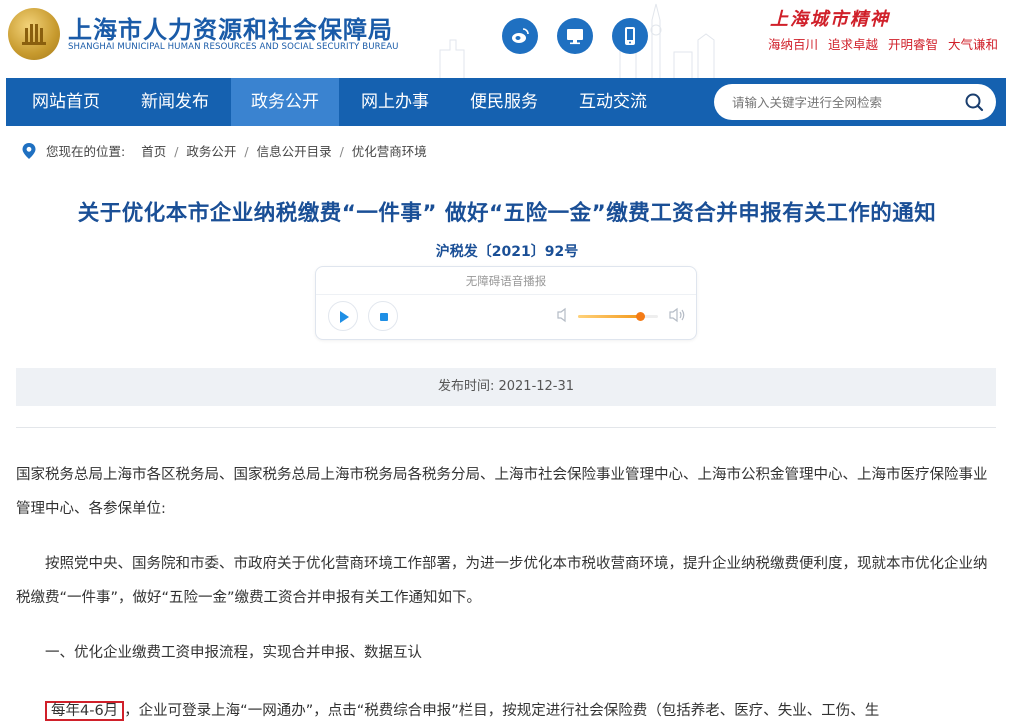 This screenshot has height=727, width=1014. Describe the element at coordinates (974, 102) in the screenshot. I see `search-icon` at that location.